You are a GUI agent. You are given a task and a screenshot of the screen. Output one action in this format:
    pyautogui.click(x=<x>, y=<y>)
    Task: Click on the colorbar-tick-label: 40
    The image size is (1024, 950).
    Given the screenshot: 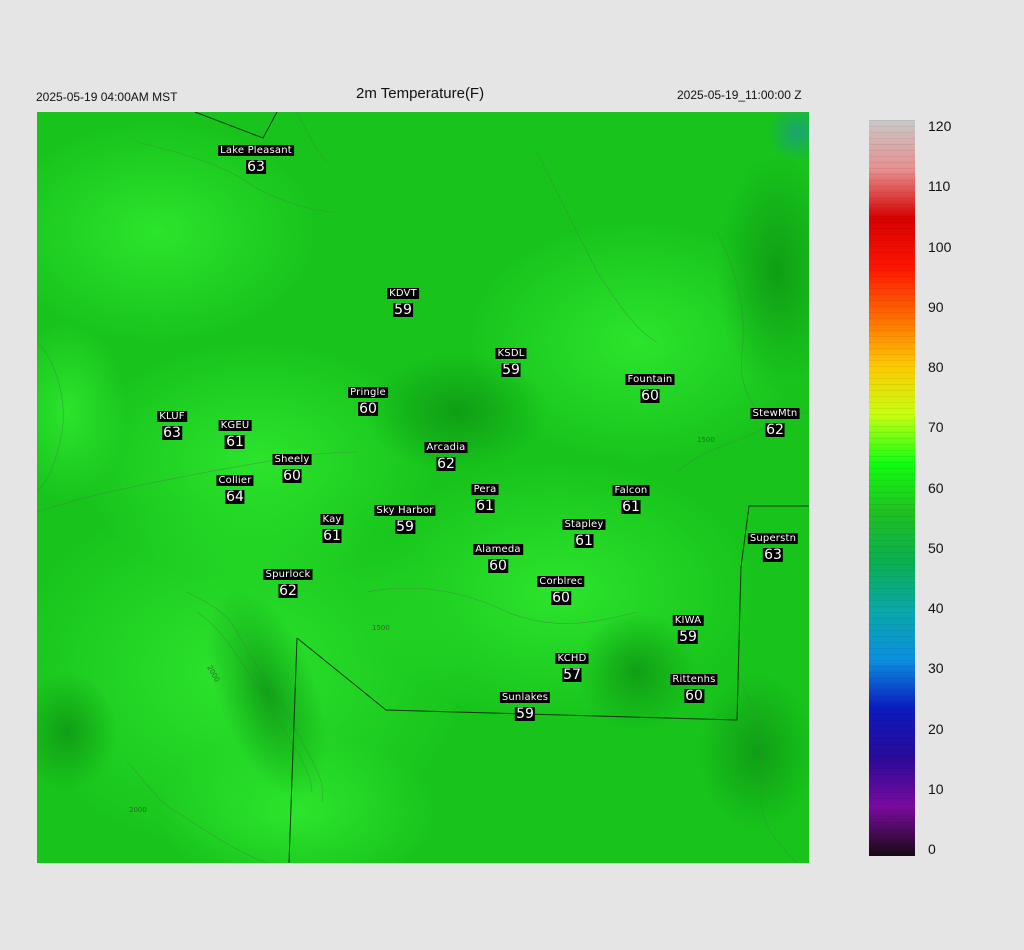 What is the action you would take?
    pyautogui.click(x=936, y=608)
    